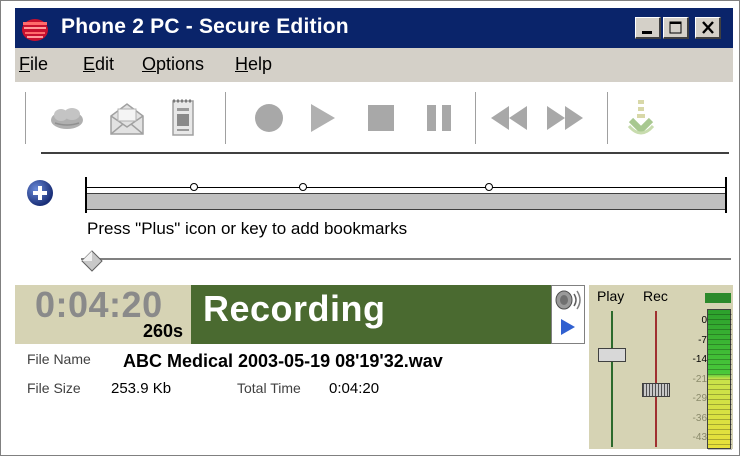 This screenshot has width=740, height=456. What do you see at coordinates (718, 298) in the screenshot?
I see `level-indicator` at bounding box center [718, 298].